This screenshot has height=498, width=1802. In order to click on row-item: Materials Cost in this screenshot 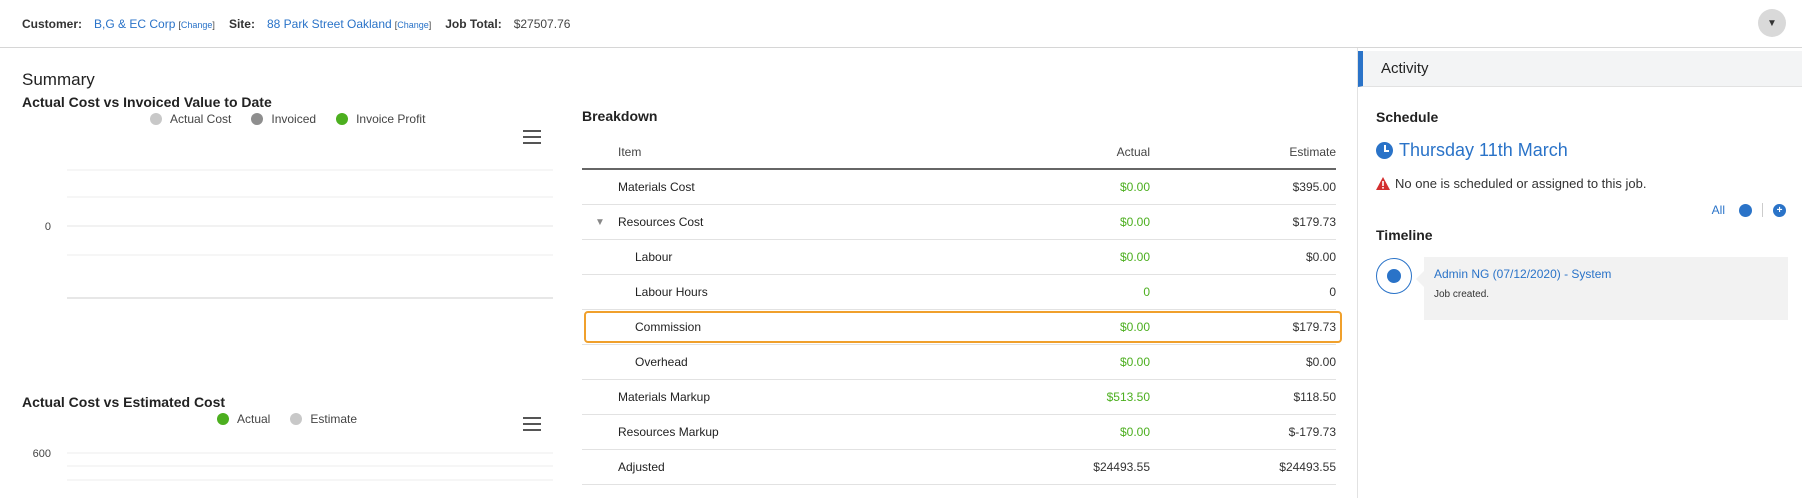, I will do `click(656, 187)`.